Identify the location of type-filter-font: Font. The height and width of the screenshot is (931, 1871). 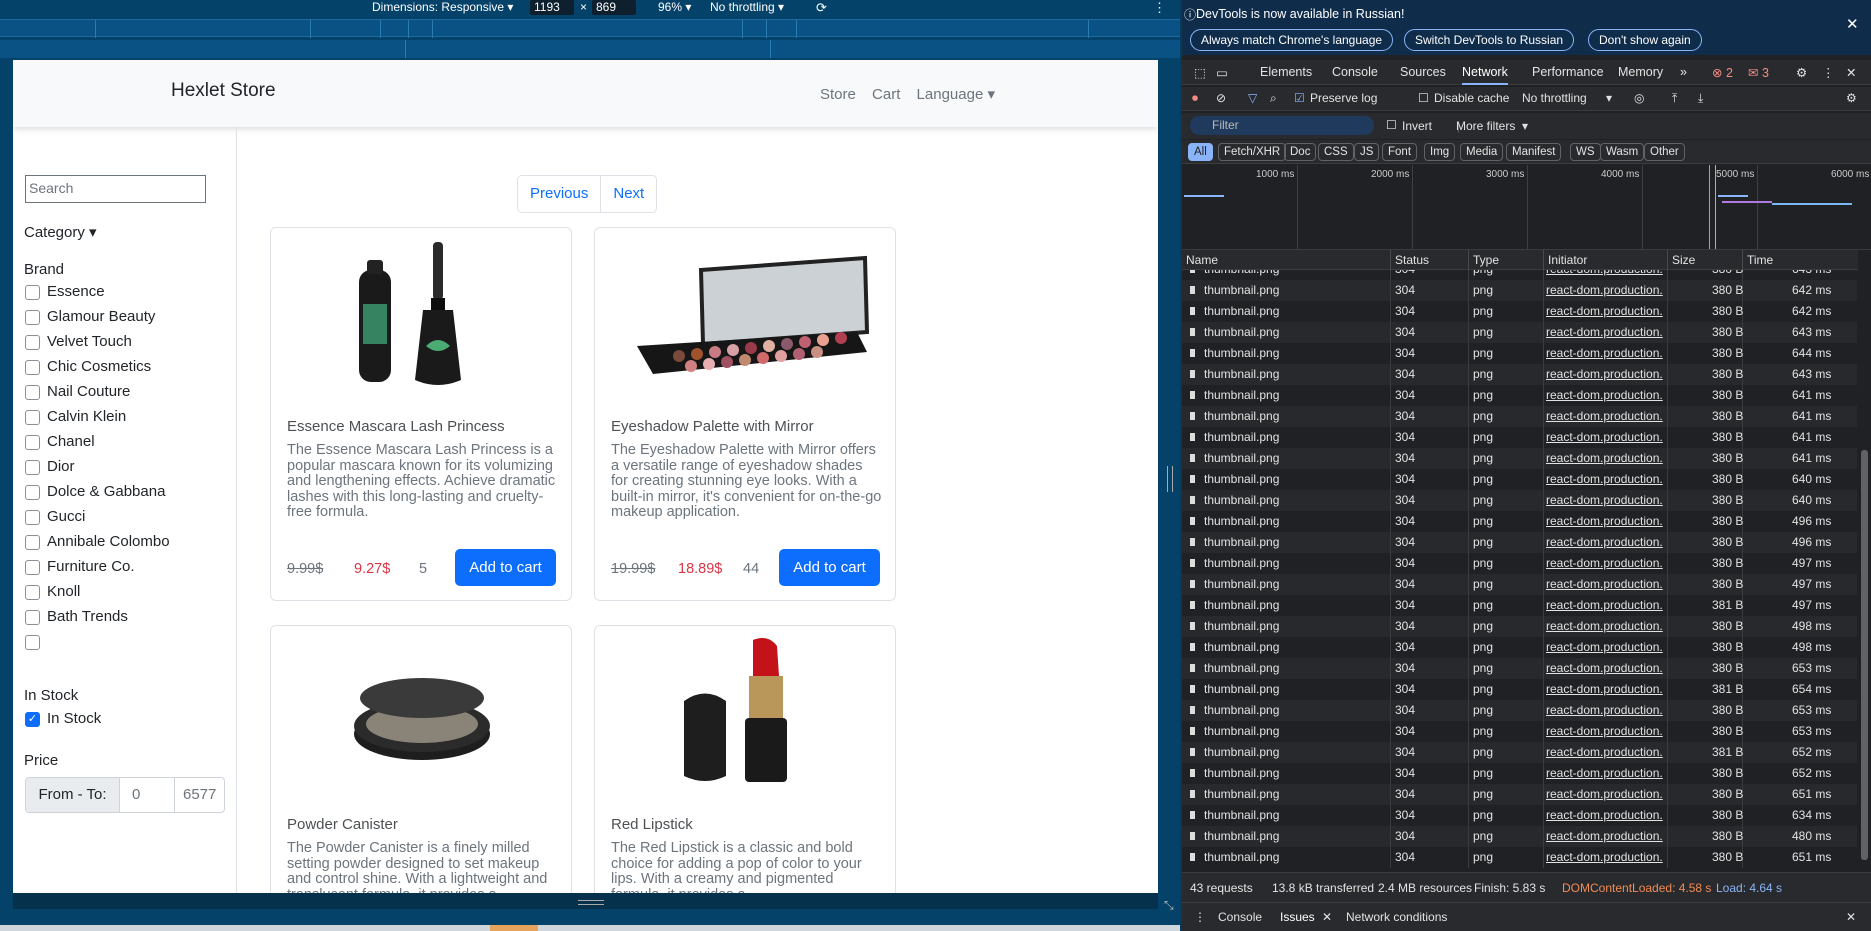
(1400, 152).